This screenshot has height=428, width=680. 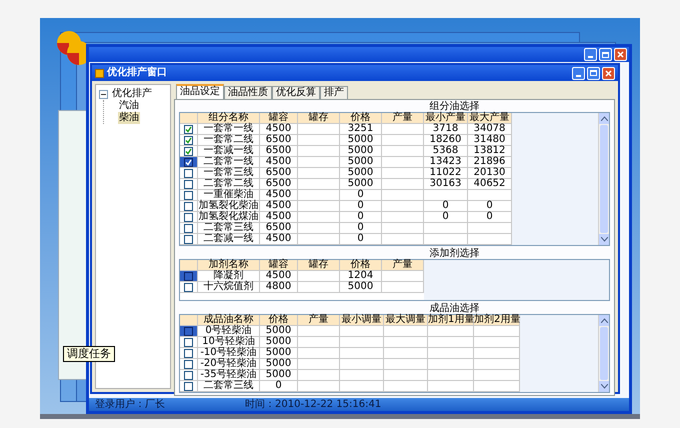 I want to click on column-header: 产量, so click(x=319, y=320).